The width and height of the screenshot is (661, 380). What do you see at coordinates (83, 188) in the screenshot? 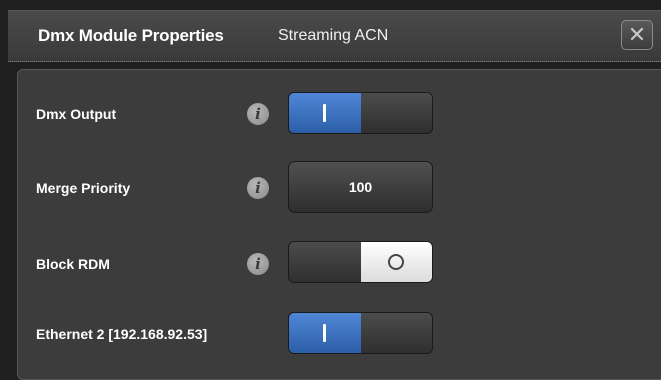
I see `merge-priority-label: Merge Priority` at bounding box center [83, 188].